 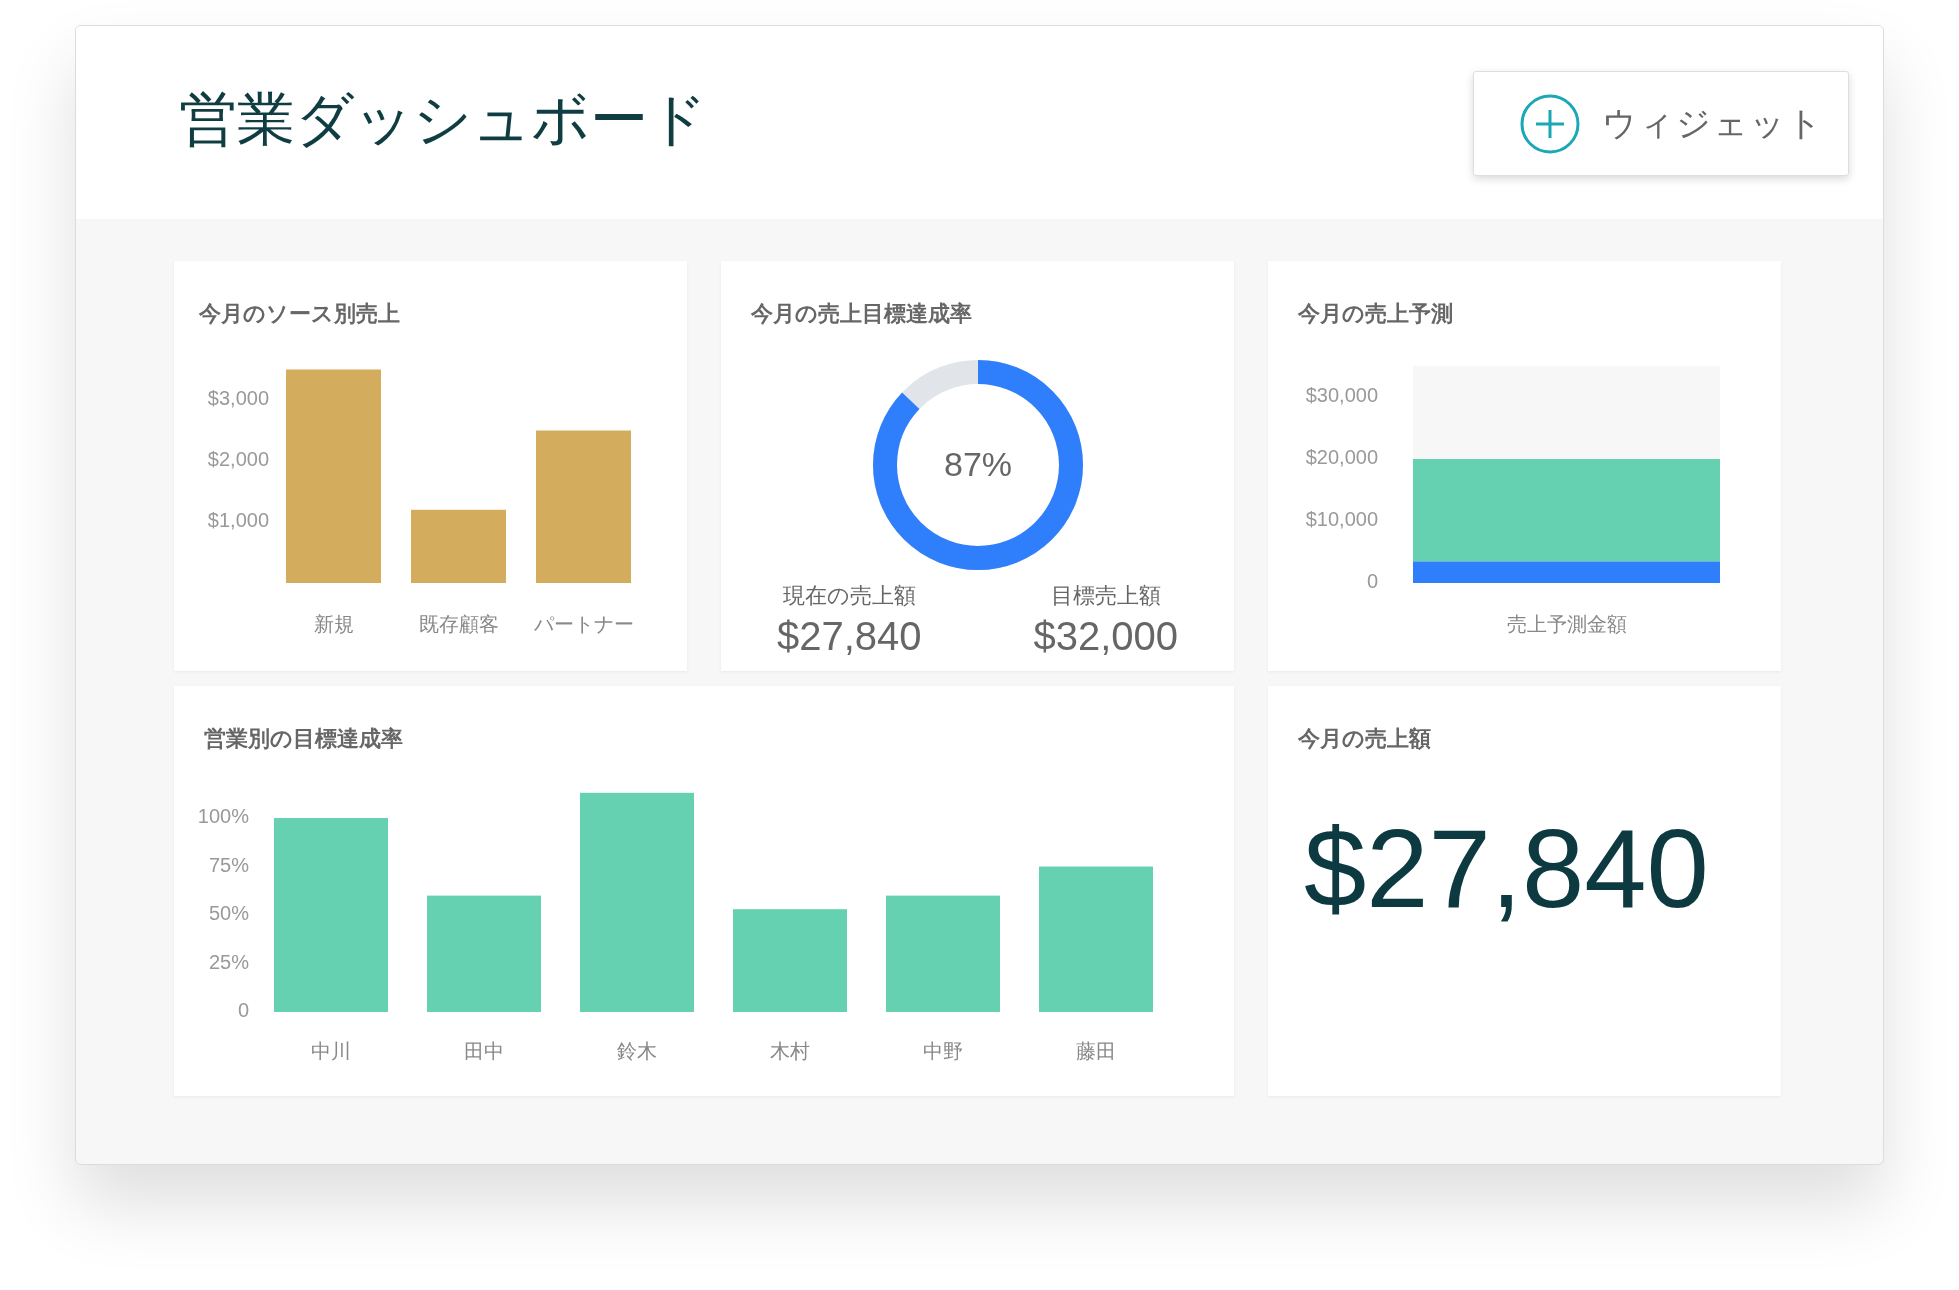 I want to click on card-title: 営業別の目標達成率, so click(x=303, y=738).